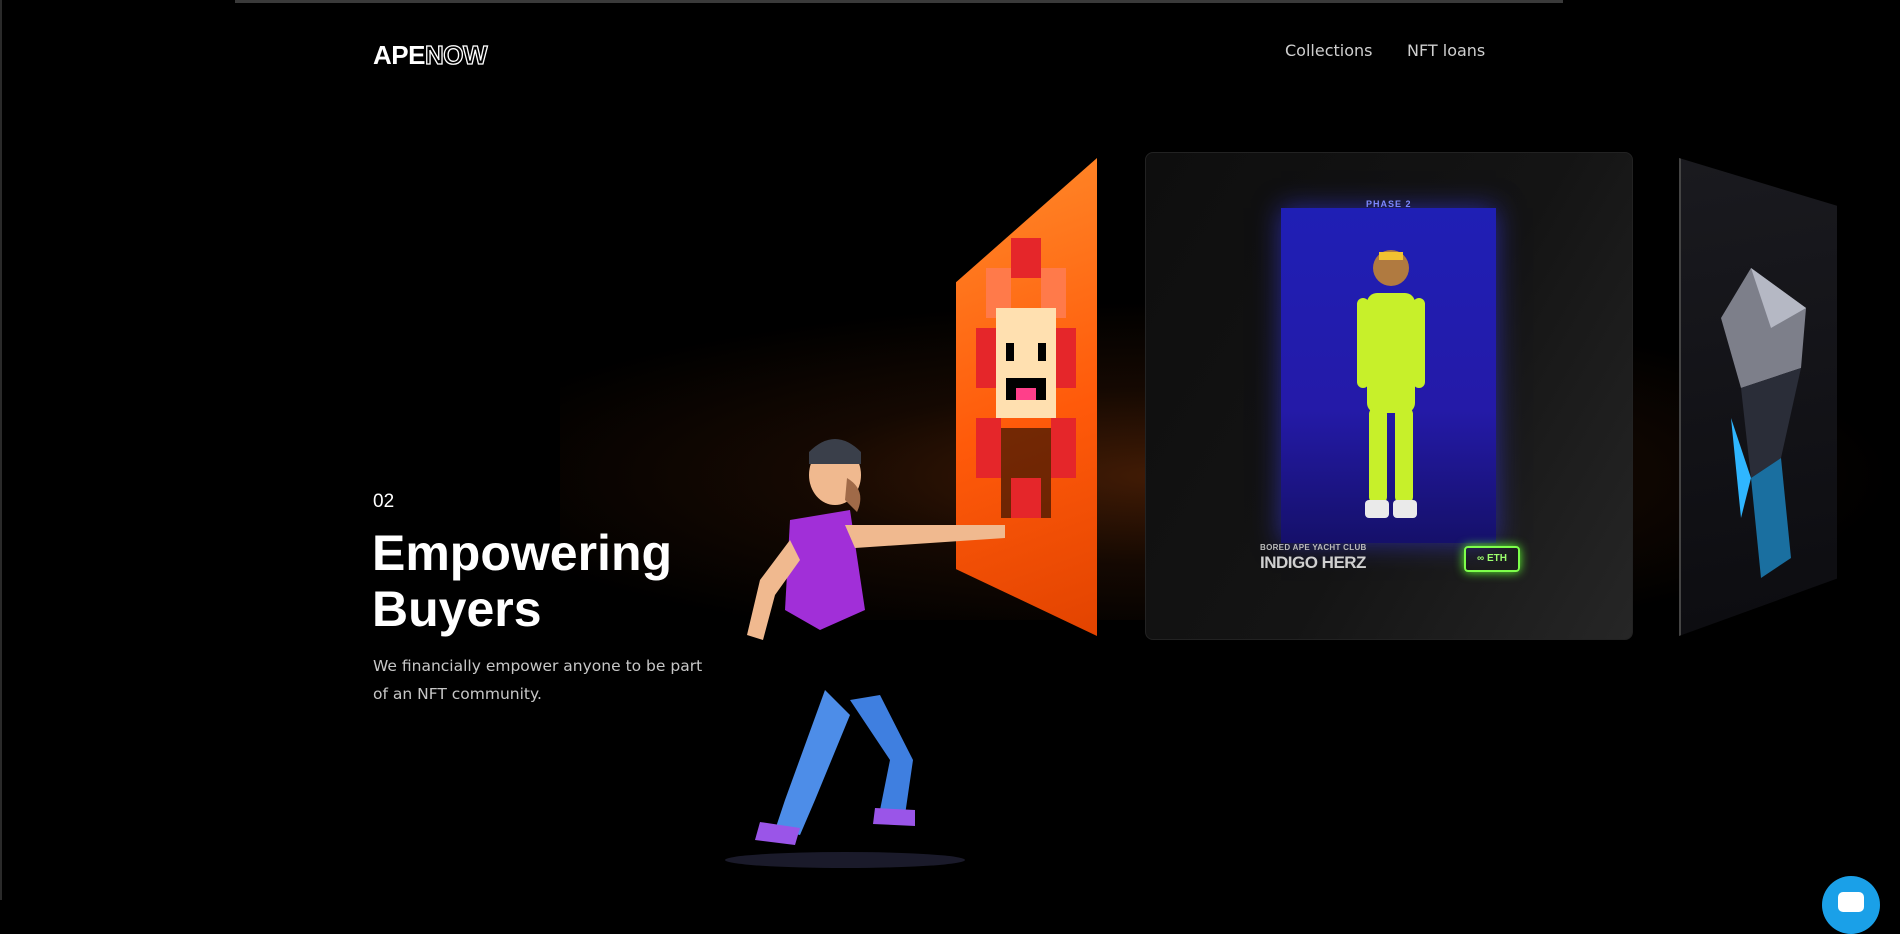  I want to click on nft-card-crystal, so click(1758, 397).